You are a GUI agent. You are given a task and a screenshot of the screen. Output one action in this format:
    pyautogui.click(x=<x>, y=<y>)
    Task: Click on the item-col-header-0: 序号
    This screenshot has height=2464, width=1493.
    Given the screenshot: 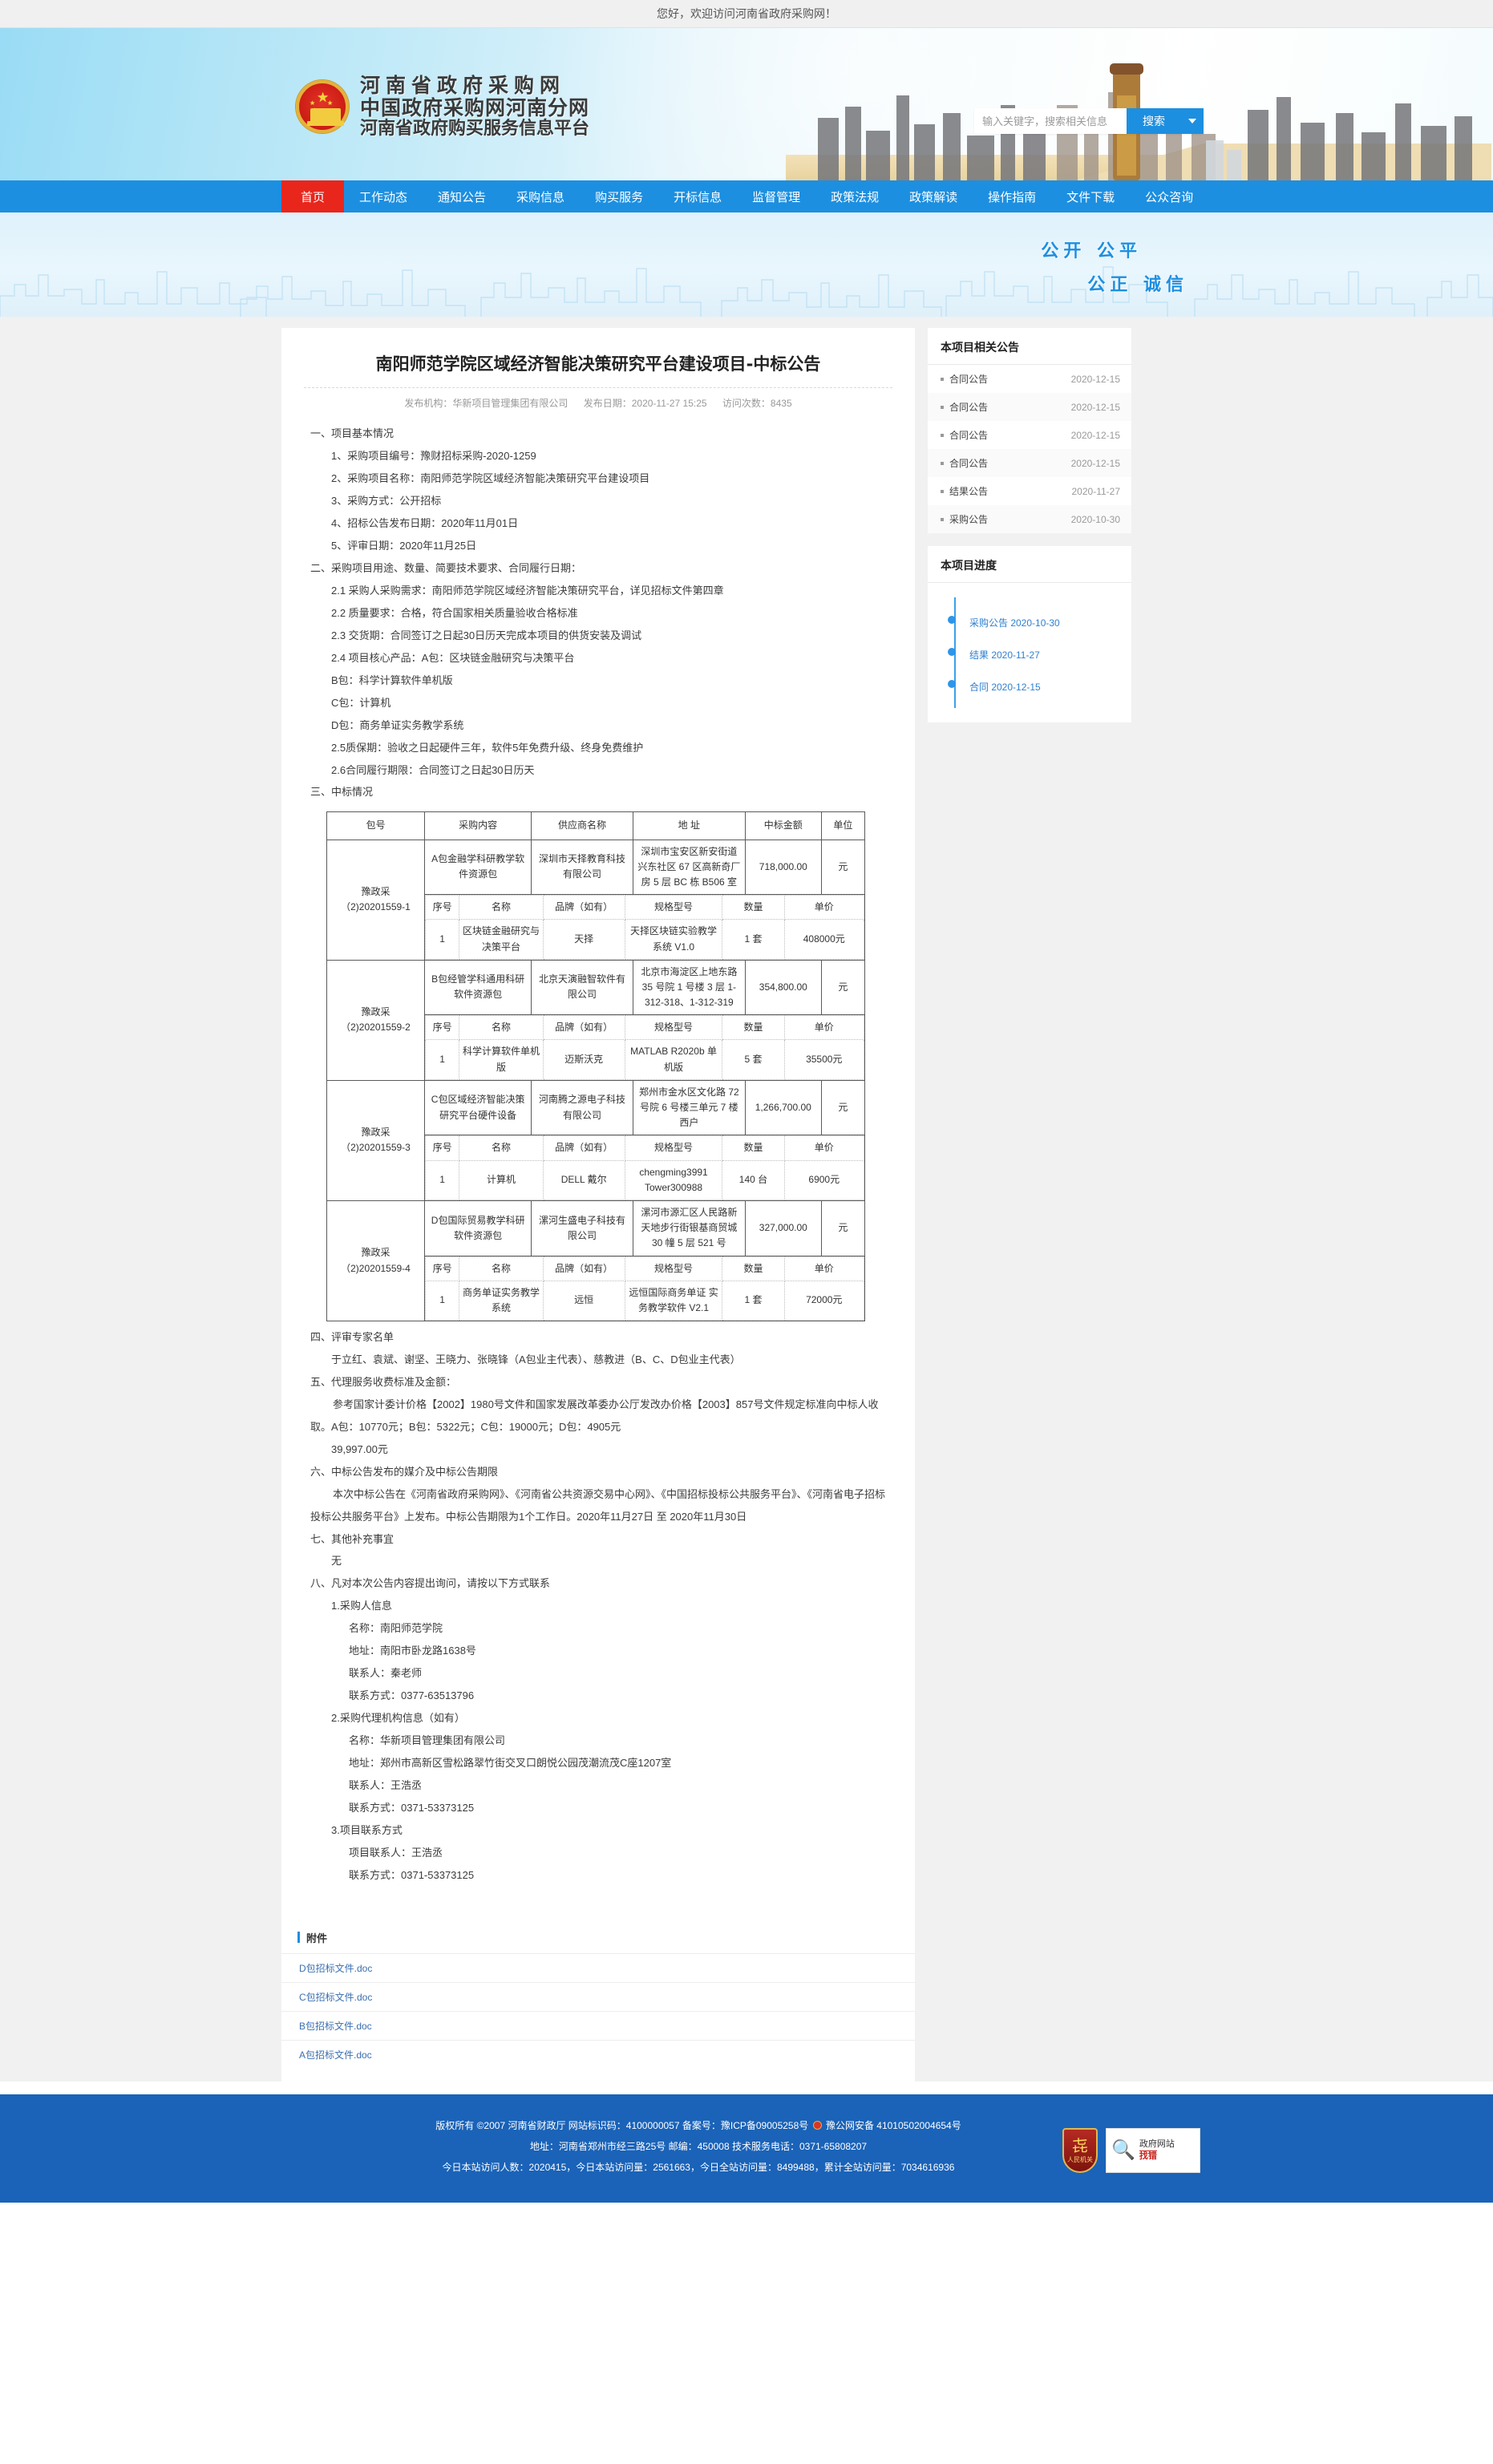 What is the action you would take?
    pyautogui.click(x=442, y=907)
    